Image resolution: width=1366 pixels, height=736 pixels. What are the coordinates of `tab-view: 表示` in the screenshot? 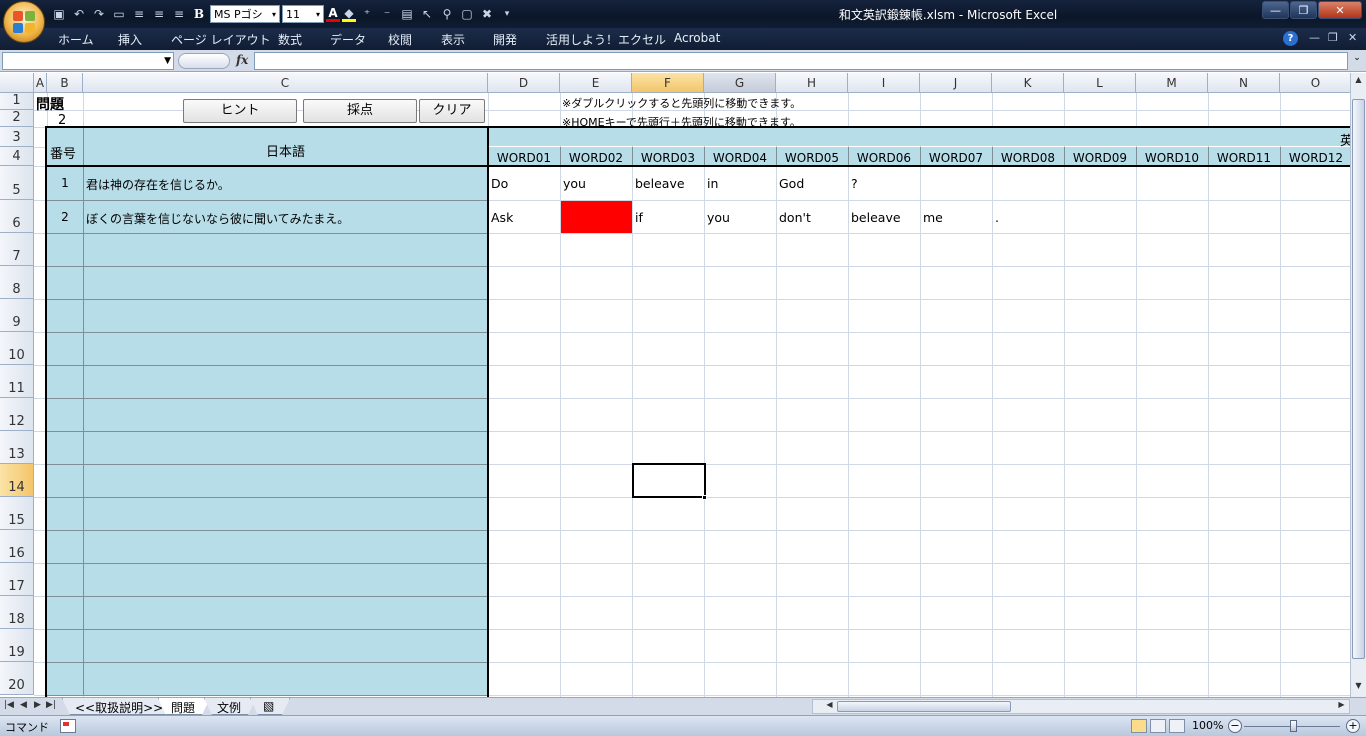 It's located at (453, 39).